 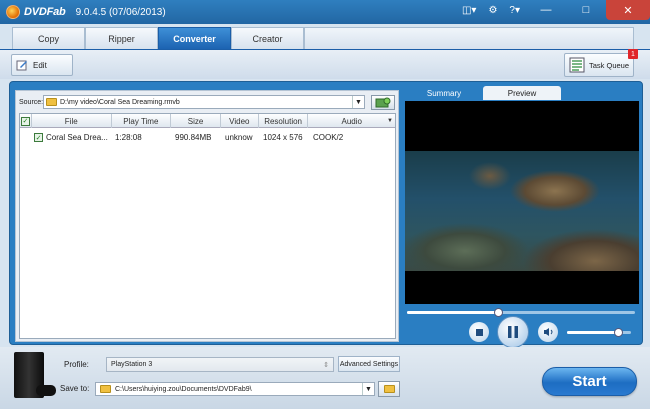 I want to click on help-icon: ?▾, so click(x=514, y=10).